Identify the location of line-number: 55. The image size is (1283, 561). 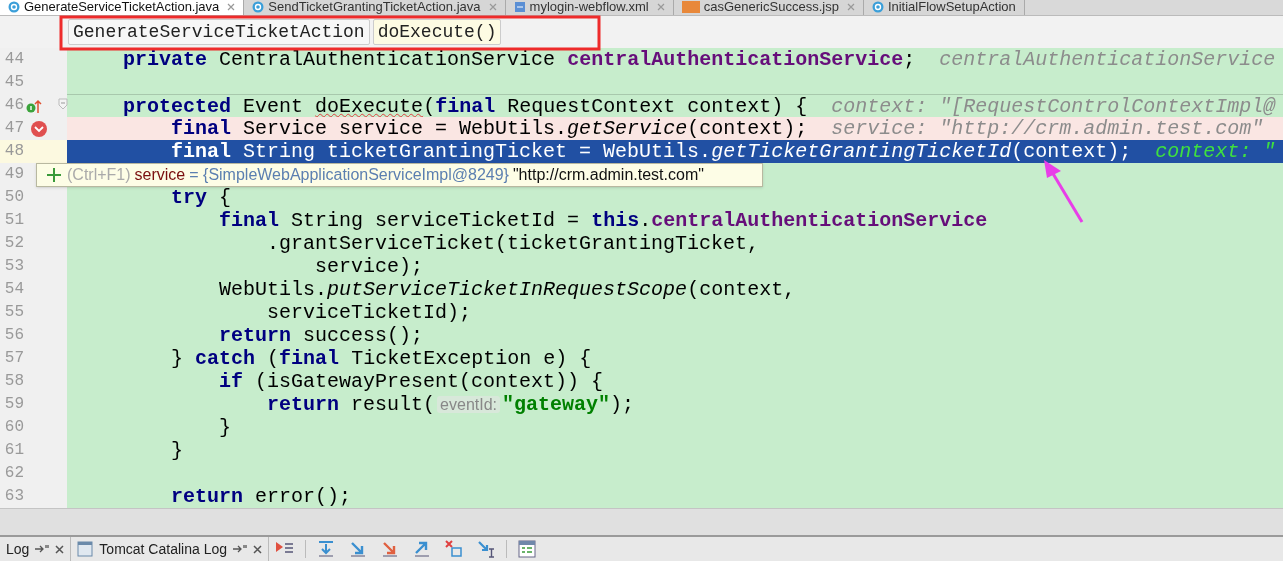
(13, 312).